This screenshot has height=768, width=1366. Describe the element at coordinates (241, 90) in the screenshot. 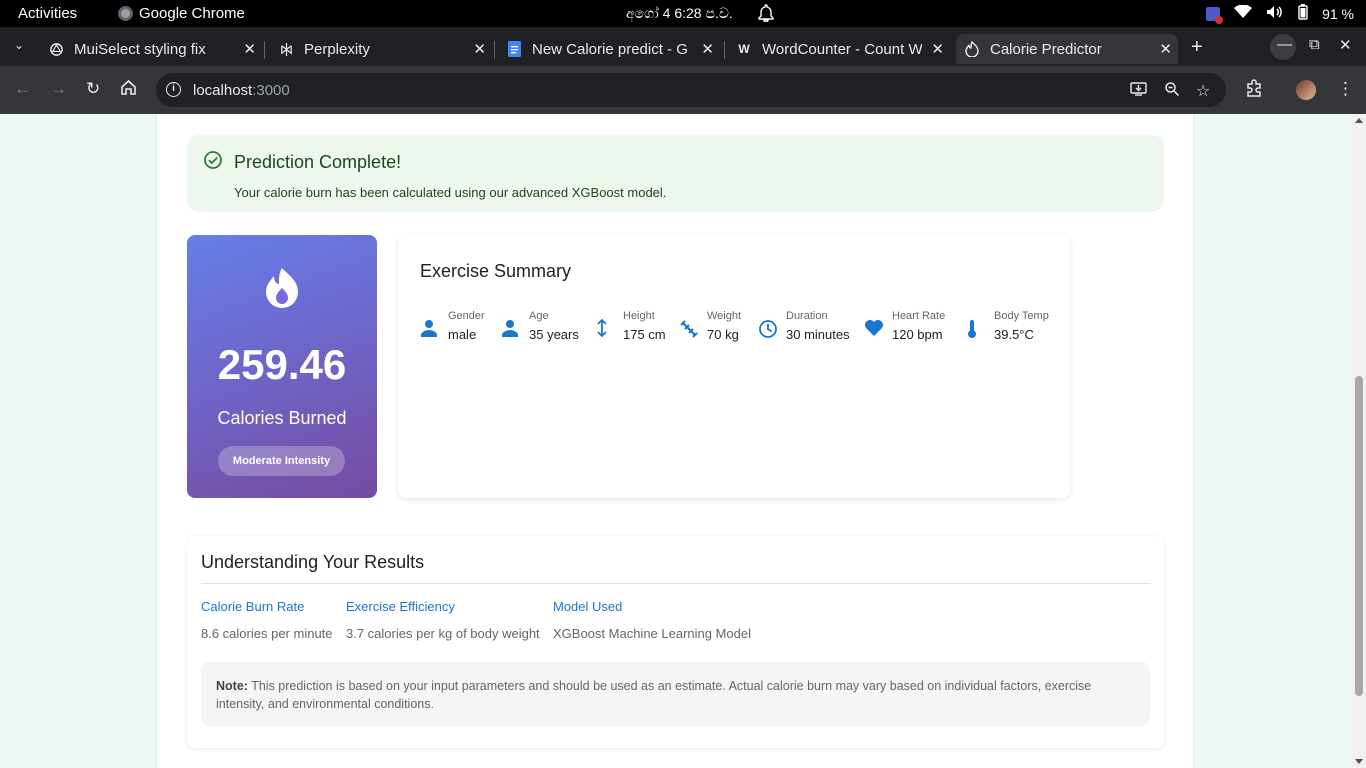

I see `url-text: localhost:3000` at that location.